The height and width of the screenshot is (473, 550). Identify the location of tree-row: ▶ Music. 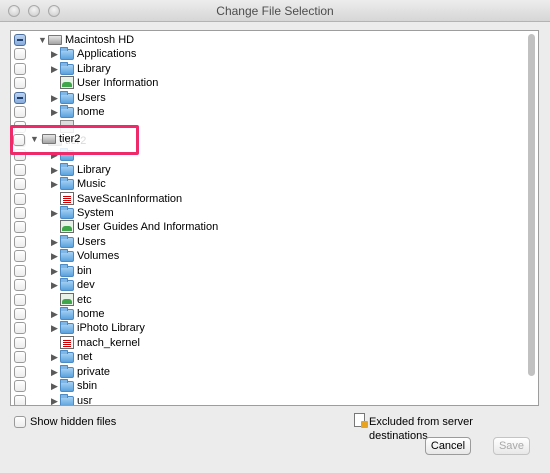
(266, 184).